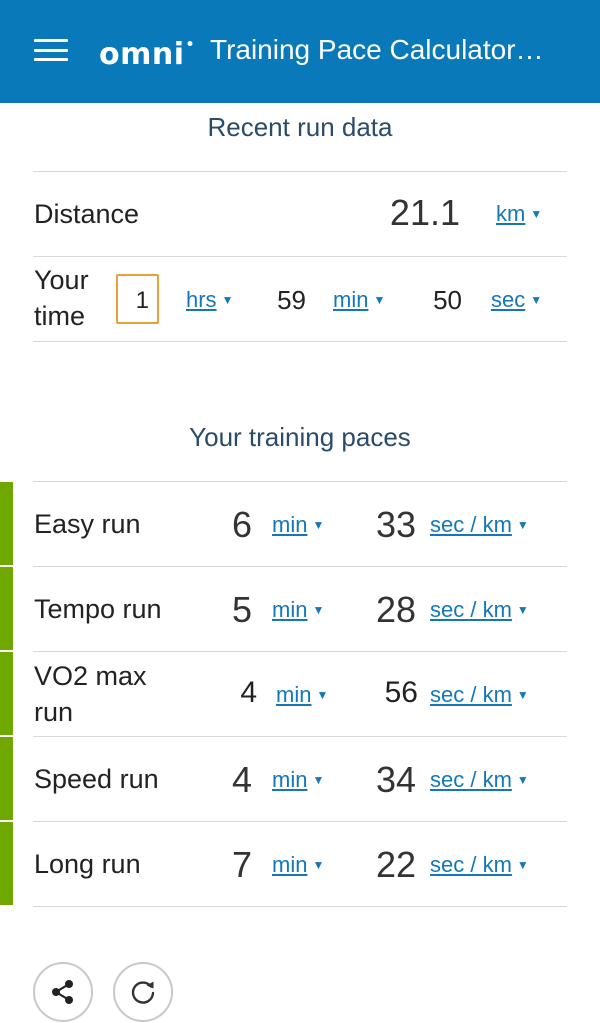  Describe the element at coordinates (479, 695) in the screenshot. I see `vo2-max-run-sec-unit-select: sec / km ▼` at that location.